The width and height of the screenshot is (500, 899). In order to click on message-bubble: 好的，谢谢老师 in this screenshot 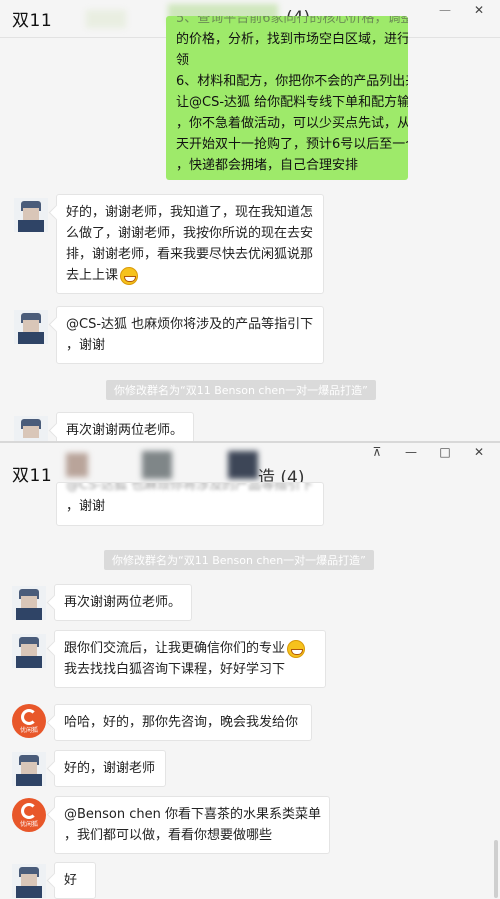, I will do `click(110, 768)`.